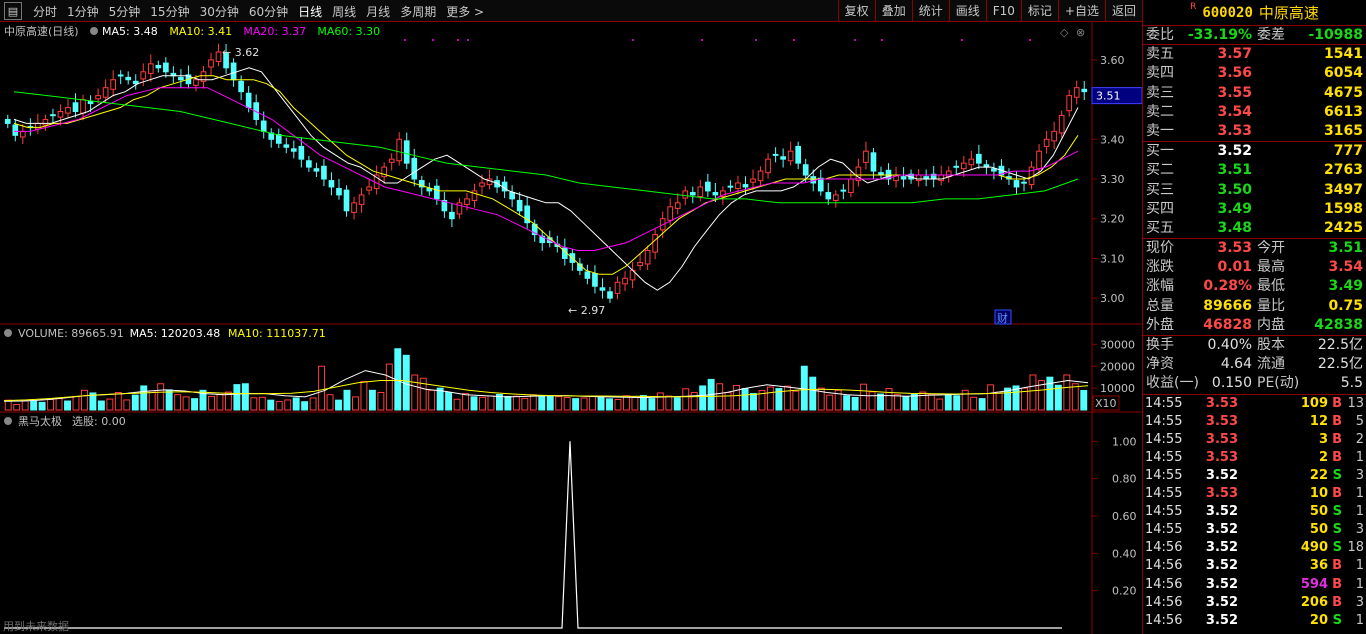 The width and height of the screenshot is (1366, 634). Describe the element at coordinates (930, 11) in the screenshot. I see `action-button-2: 统计` at that location.